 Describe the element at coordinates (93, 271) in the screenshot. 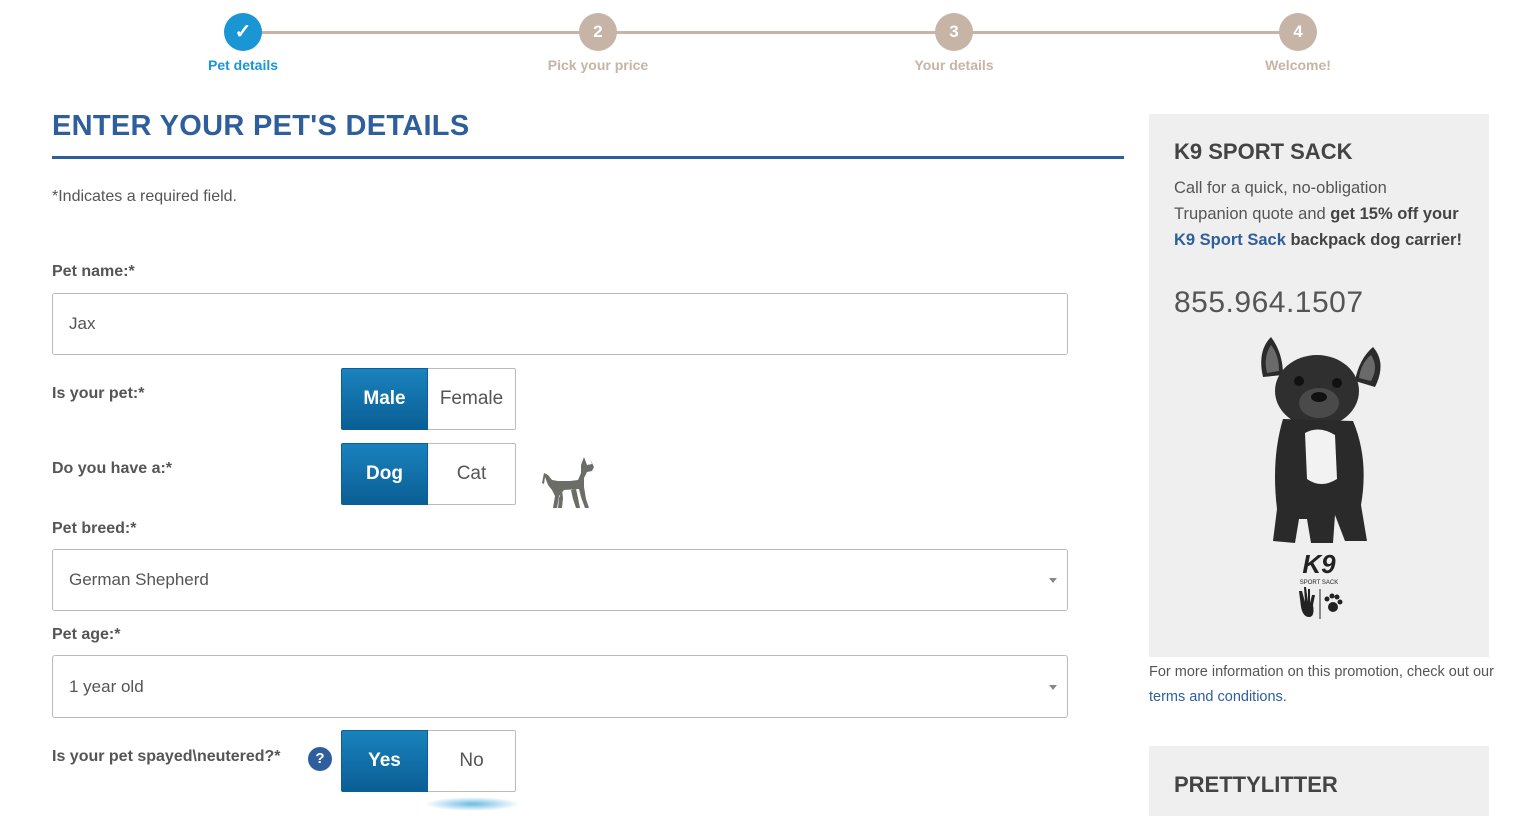

I see `pet-name-label: Pet name:*` at that location.